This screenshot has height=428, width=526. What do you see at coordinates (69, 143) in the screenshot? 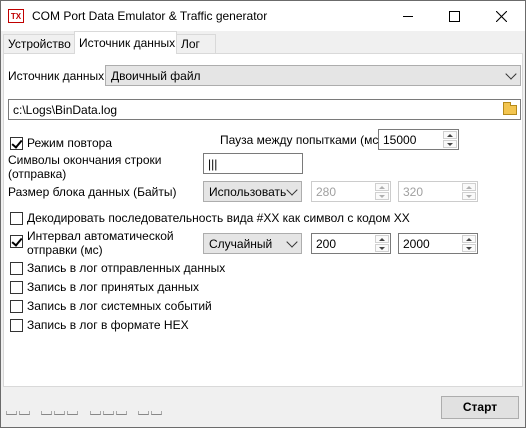
I see `repeat-mode-label: Режим повтора` at bounding box center [69, 143].